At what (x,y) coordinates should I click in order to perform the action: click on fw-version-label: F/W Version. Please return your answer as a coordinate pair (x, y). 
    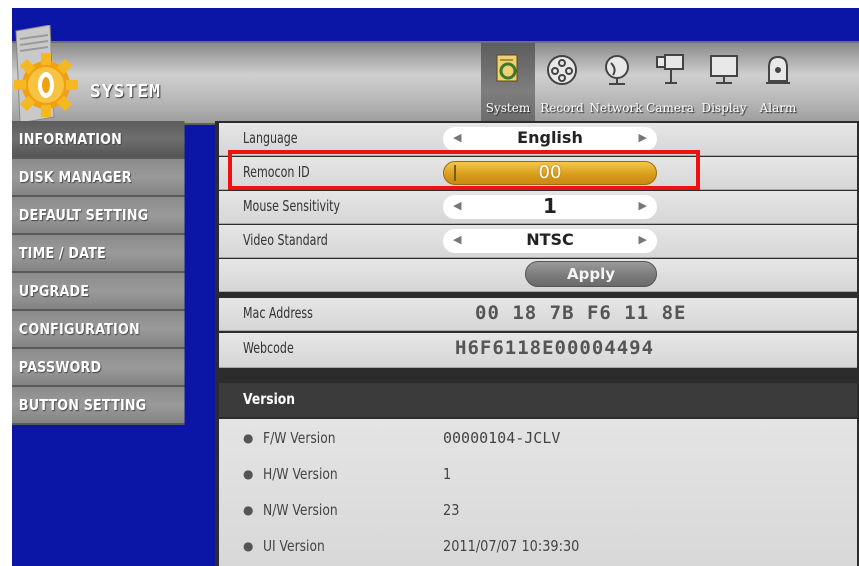
    Looking at the image, I should click on (299, 438).